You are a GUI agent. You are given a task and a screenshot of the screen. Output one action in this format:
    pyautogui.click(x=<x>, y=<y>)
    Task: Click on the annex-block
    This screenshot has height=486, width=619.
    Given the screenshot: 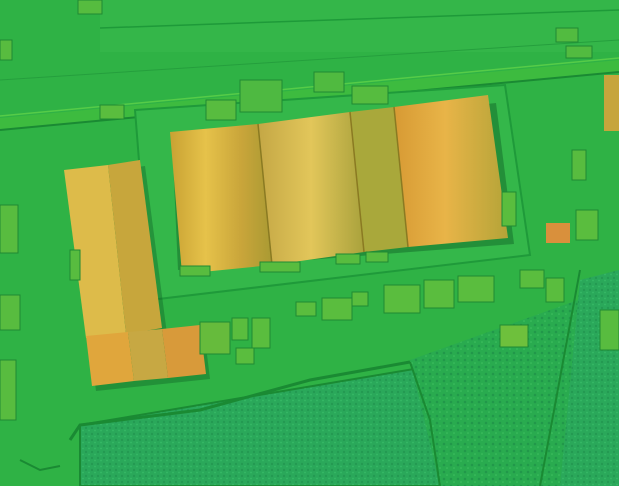 What is the action you would take?
    pyautogui.click(x=215, y=338)
    